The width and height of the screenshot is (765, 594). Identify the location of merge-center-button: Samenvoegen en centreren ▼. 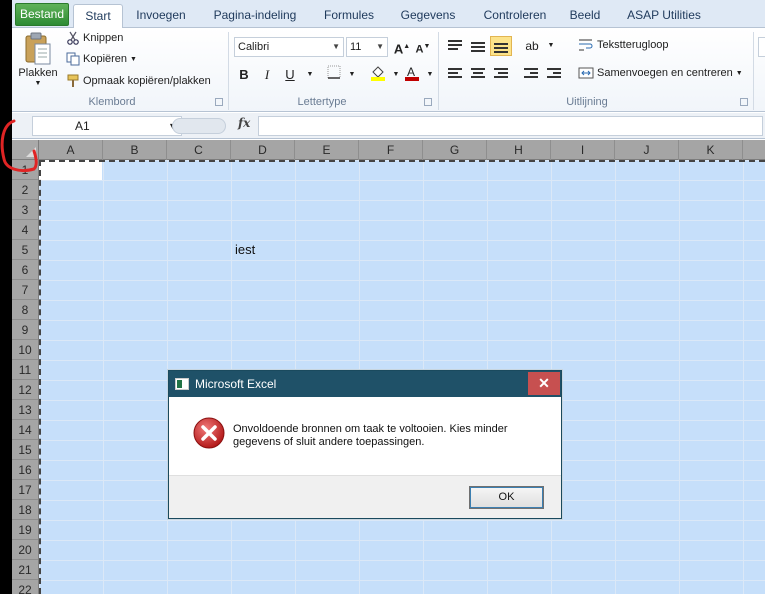
(660, 73).